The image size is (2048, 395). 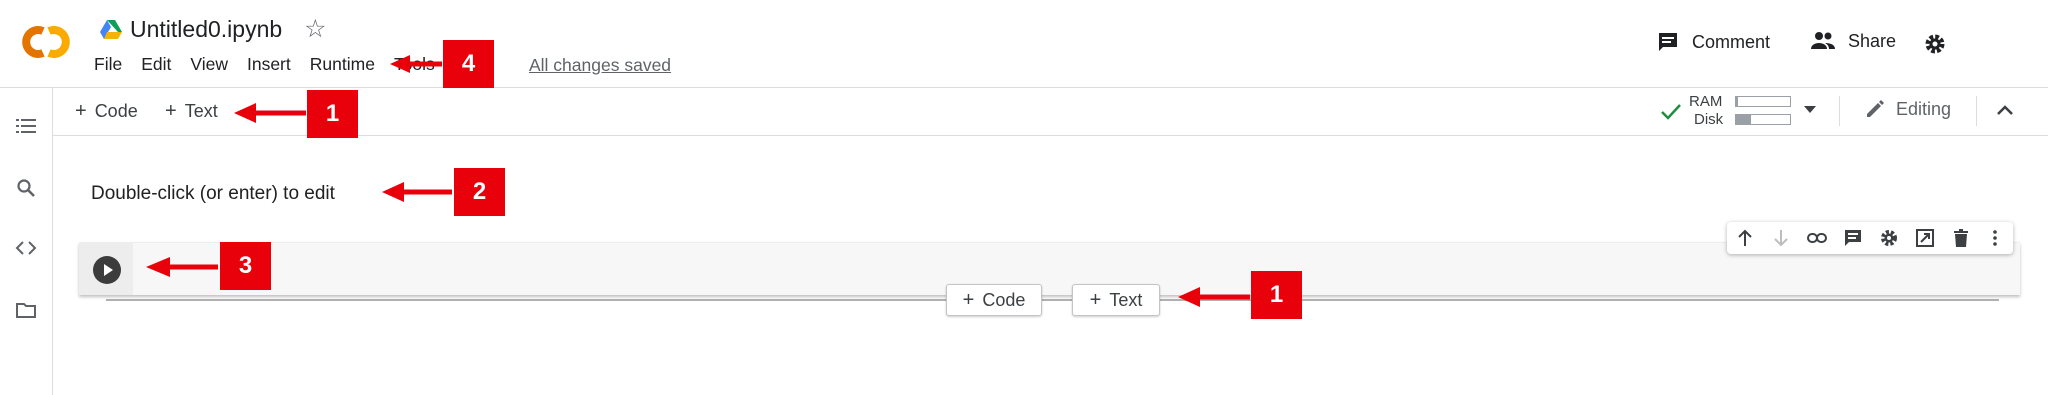 I want to click on annotation-badge-3: 3, so click(x=245, y=266).